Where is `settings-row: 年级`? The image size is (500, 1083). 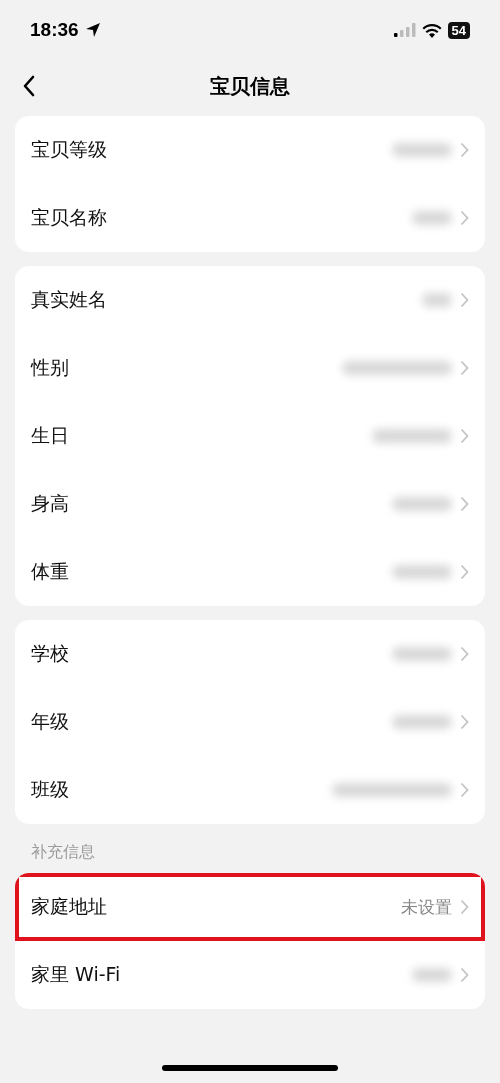
settings-row: 年级 is located at coordinates (250, 722).